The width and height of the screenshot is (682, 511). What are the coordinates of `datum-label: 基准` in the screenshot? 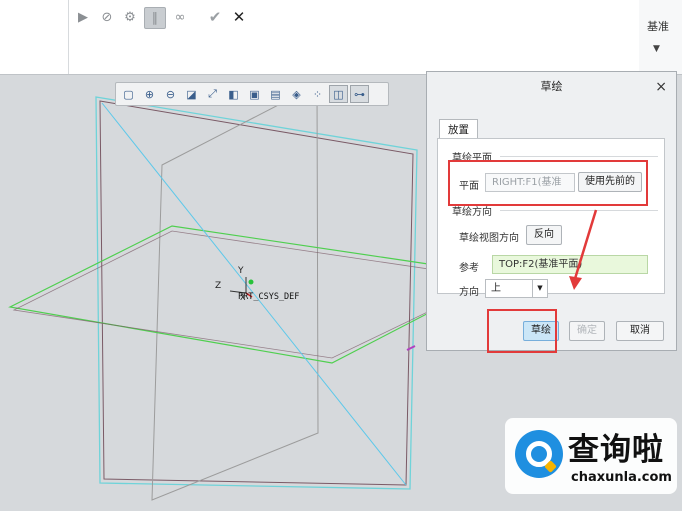 It's located at (658, 26).